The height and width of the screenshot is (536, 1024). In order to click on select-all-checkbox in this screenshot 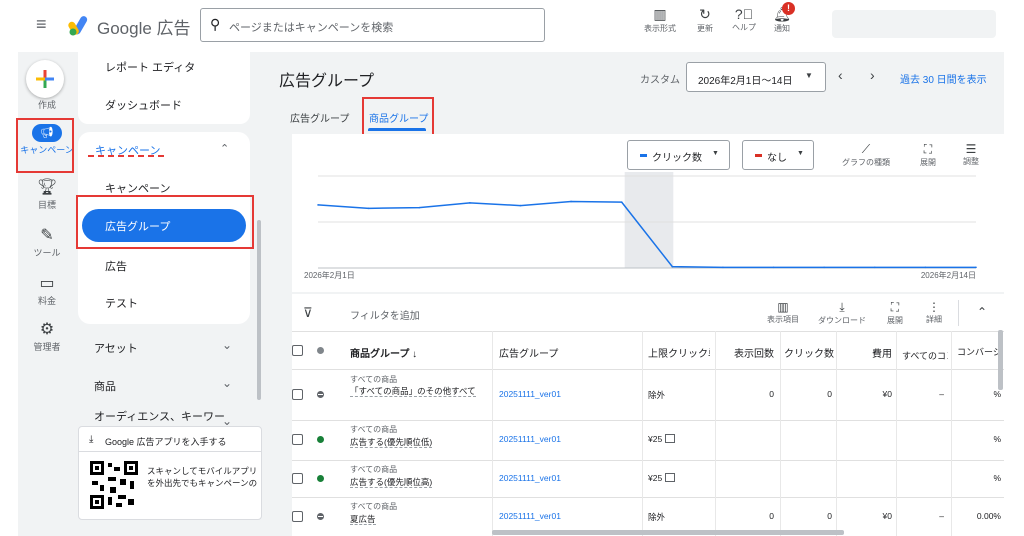, I will do `click(297, 350)`.